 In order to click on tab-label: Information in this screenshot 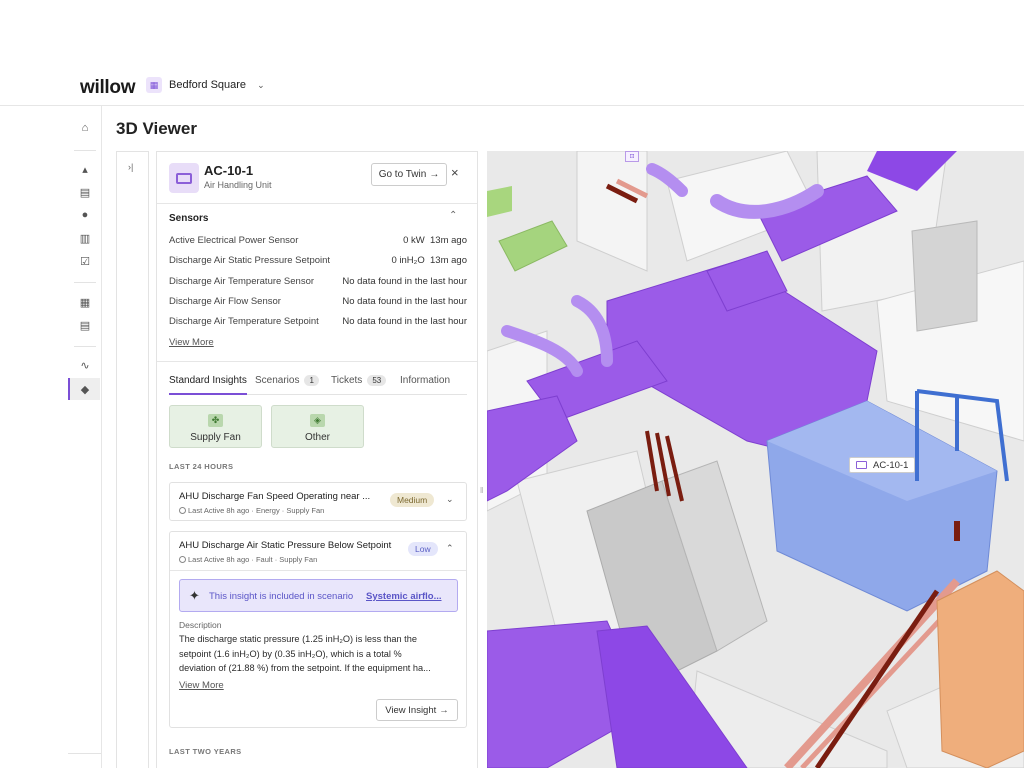, I will do `click(425, 380)`.